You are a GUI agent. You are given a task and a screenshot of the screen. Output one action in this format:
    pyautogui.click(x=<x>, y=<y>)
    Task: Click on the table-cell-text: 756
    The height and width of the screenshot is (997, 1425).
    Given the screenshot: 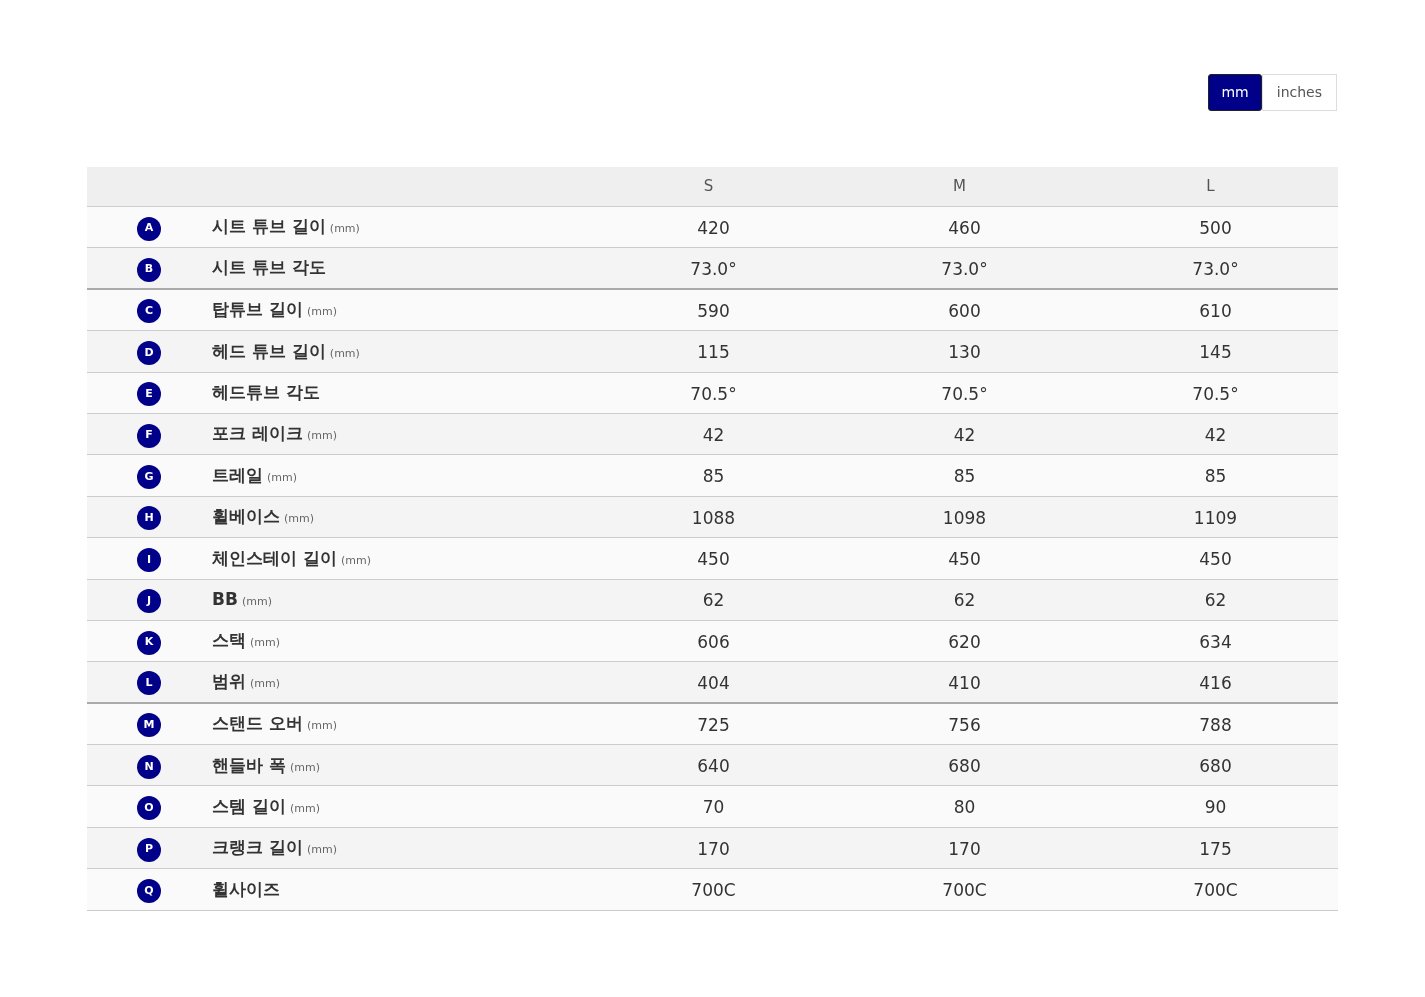 What is the action you would take?
    pyautogui.click(x=964, y=725)
    